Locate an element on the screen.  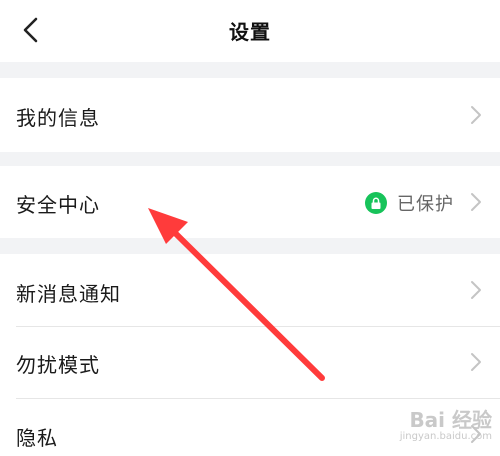
security-status: 已保护 is located at coordinates (409, 203).